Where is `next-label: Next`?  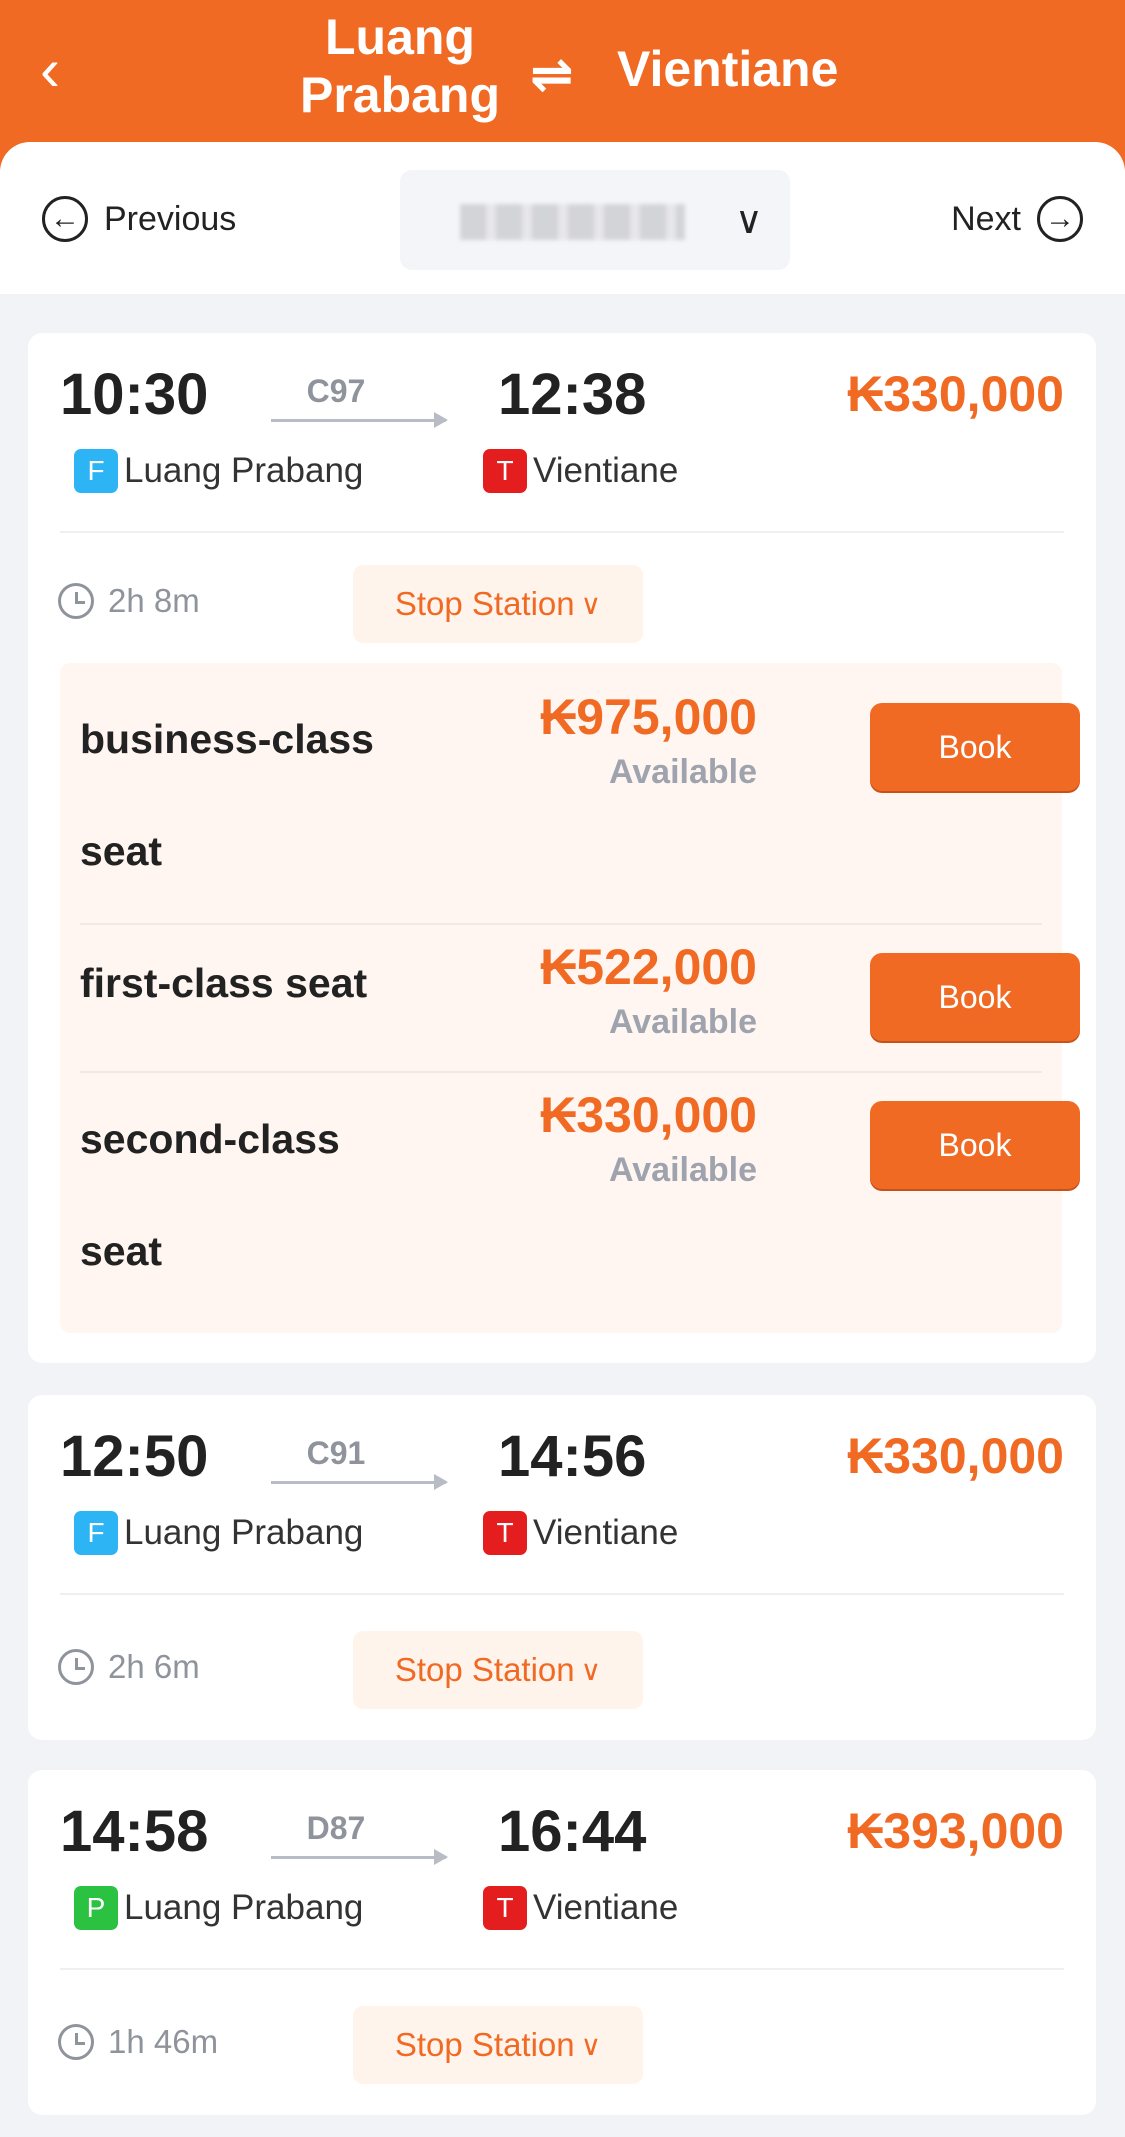
next-label: Next is located at coordinates (986, 218).